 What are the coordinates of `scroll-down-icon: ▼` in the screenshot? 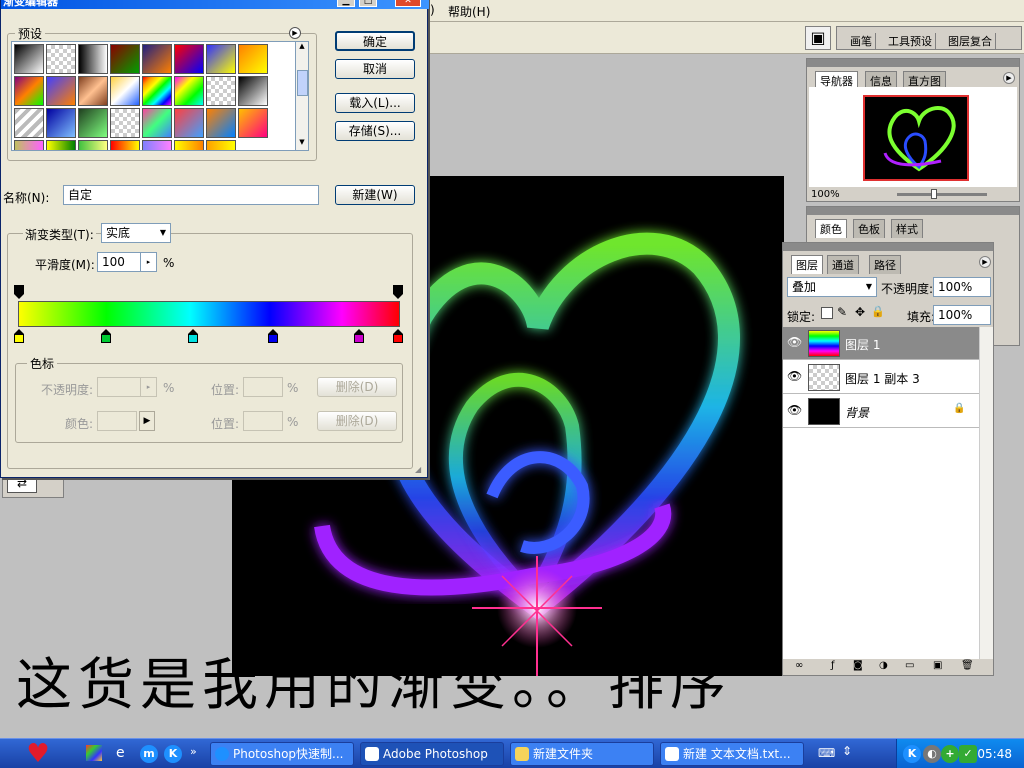 It's located at (302, 144).